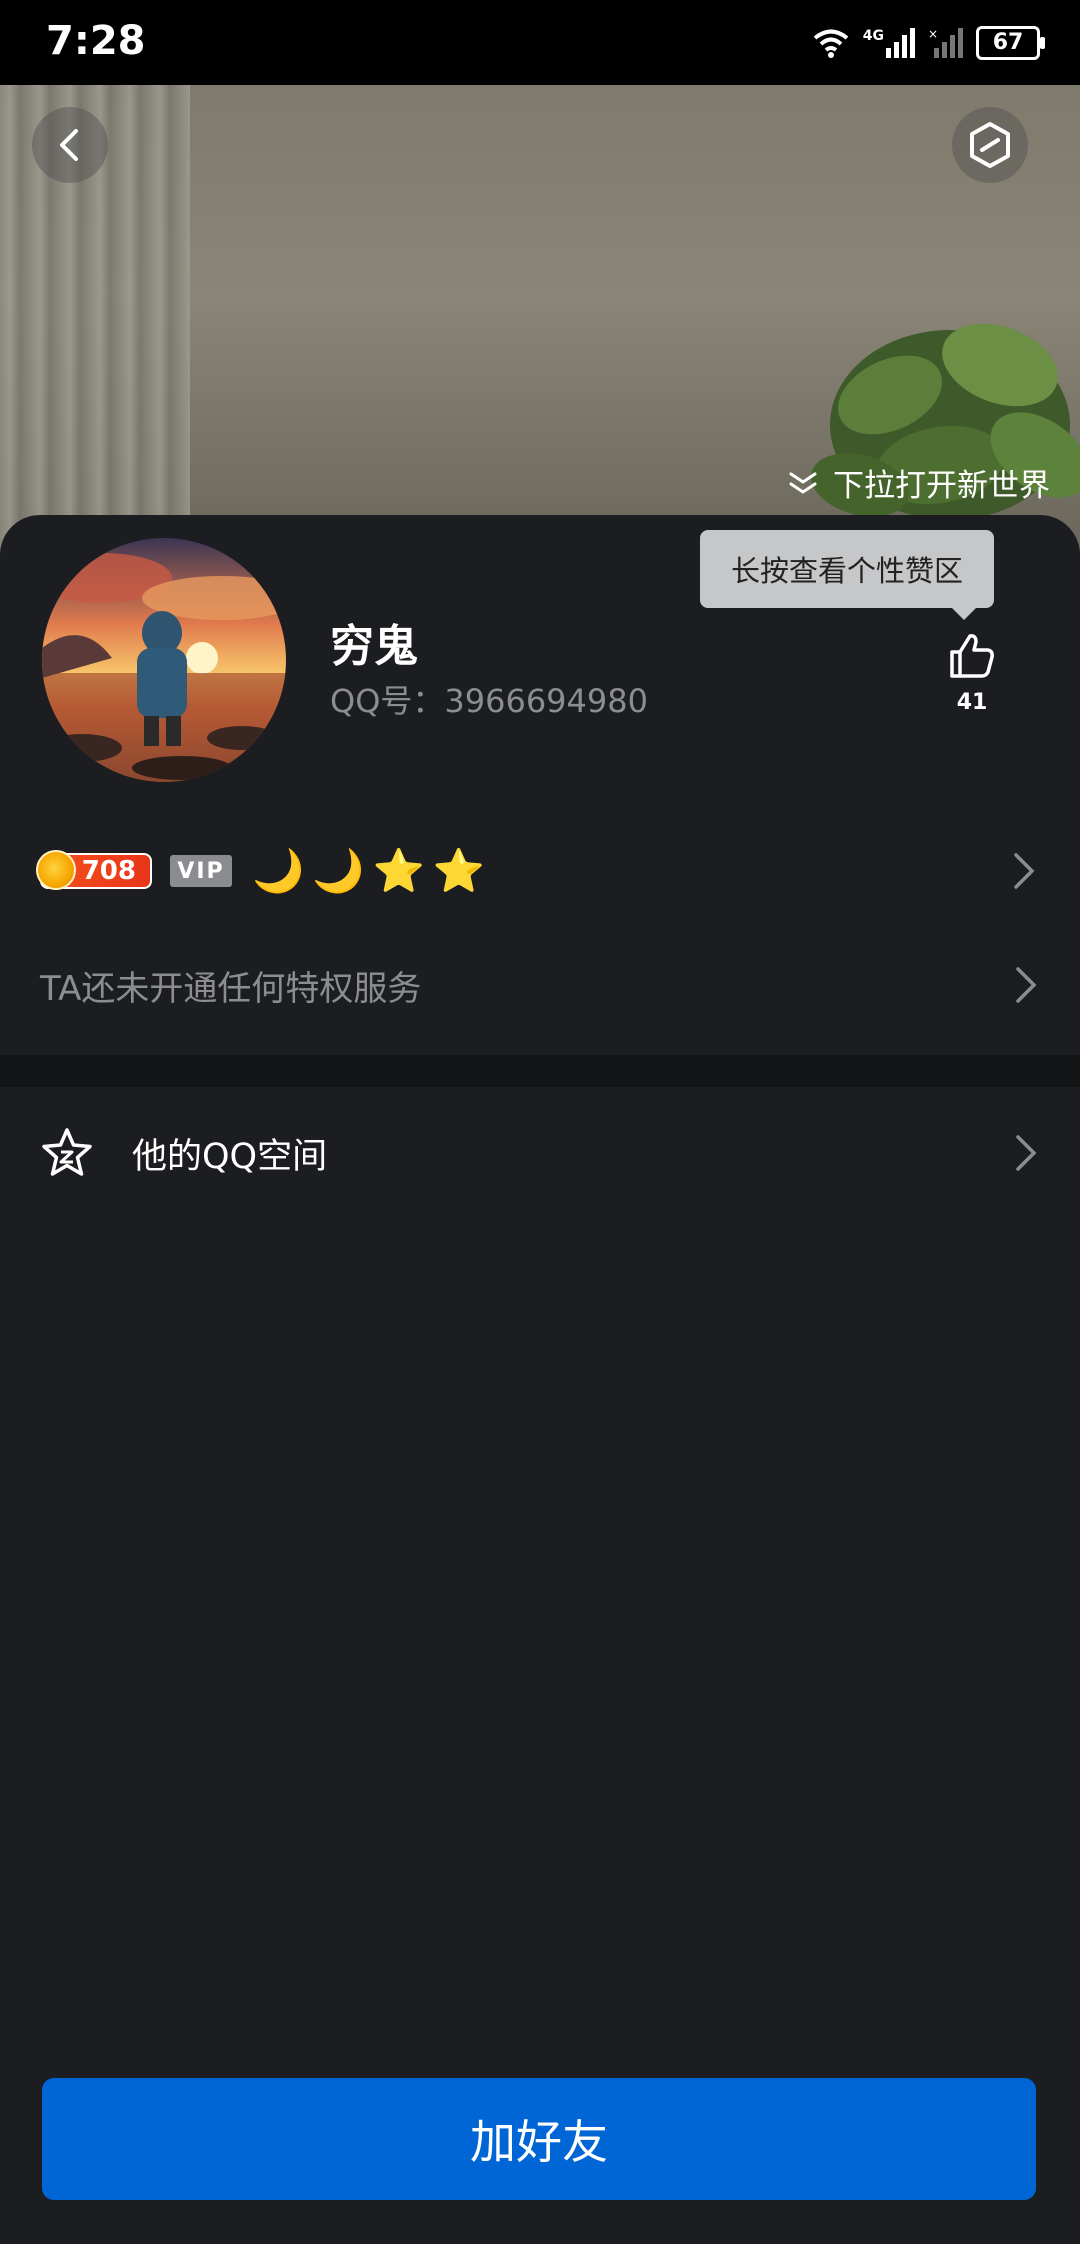 The image size is (1080, 2244). I want to click on hexagon-icon, so click(990, 145).